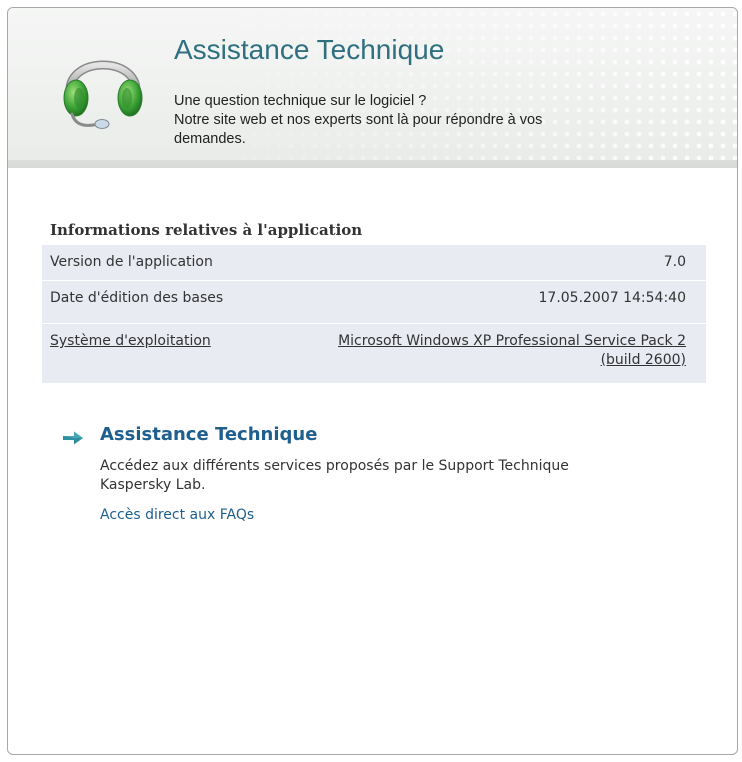 This screenshot has height=762, width=742. What do you see at coordinates (300, 101) in the screenshot?
I see `header-description-line: Une question technique sur le logiciel ?` at bounding box center [300, 101].